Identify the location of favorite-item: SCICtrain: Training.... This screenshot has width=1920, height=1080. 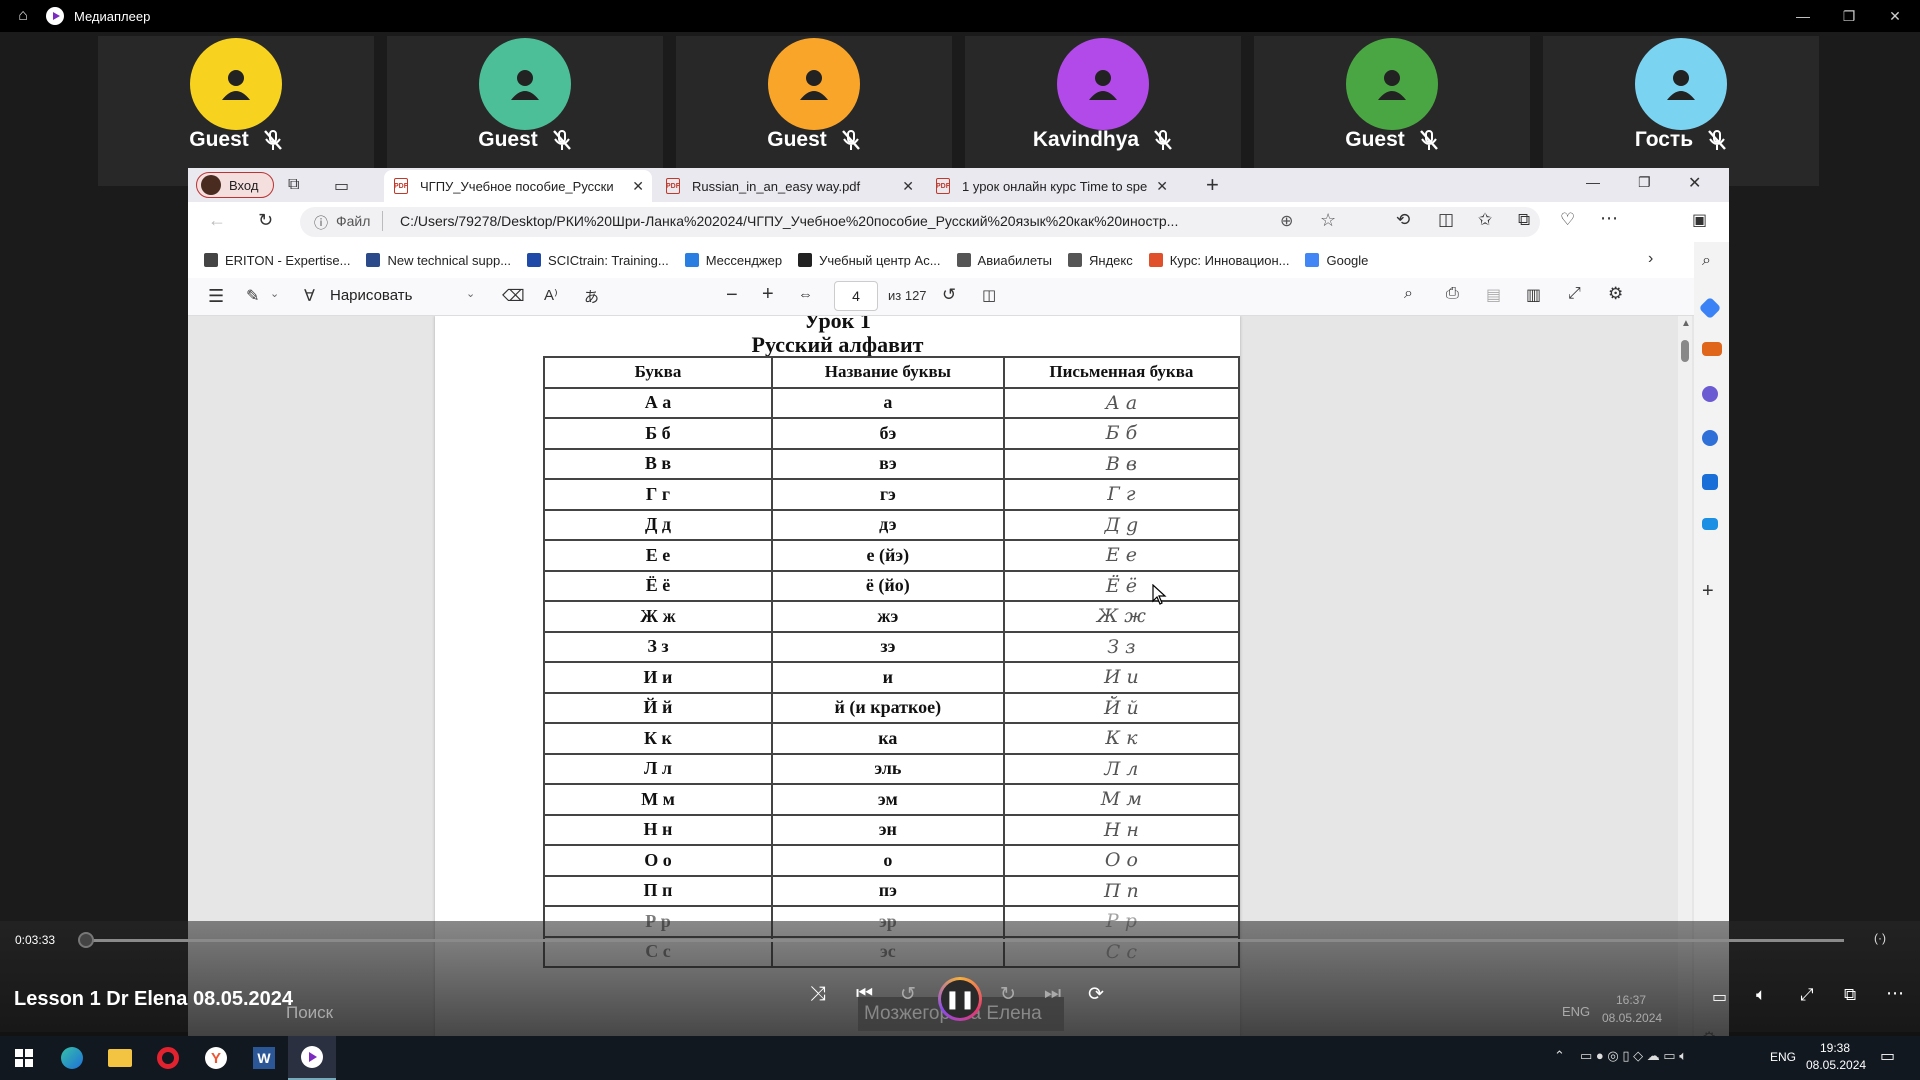
(598, 260).